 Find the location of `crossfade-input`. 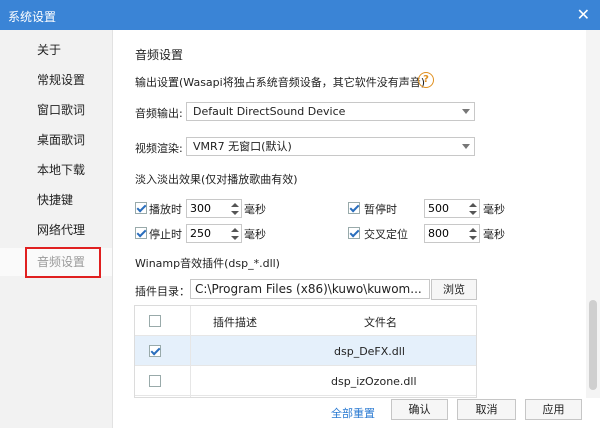

crossfade-input is located at coordinates (446, 233).